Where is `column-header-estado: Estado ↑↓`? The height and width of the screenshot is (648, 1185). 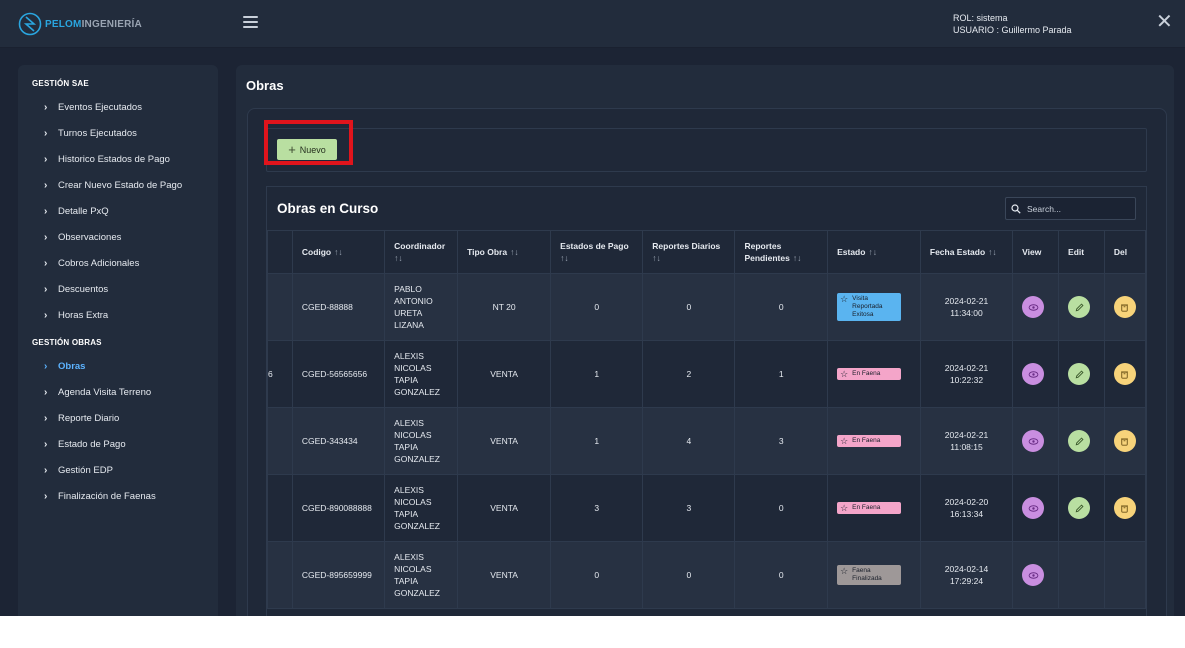
column-header-estado: Estado ↑↓ is located at coordinates (874, 252).